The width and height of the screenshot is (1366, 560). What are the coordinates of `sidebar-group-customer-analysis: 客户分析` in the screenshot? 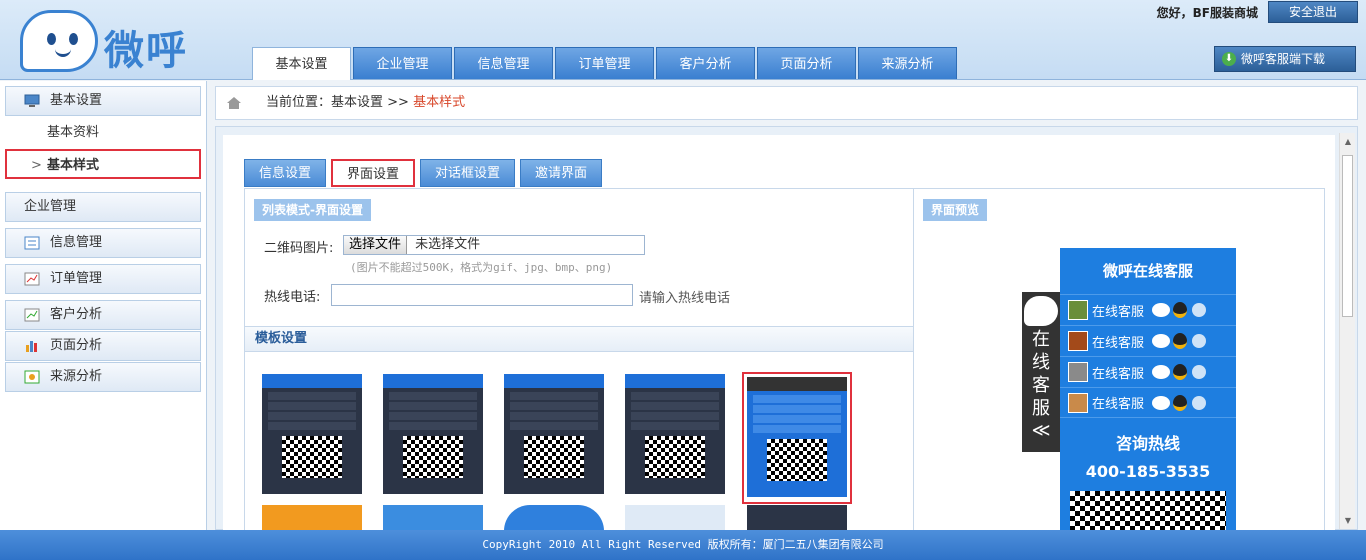 It's located at (103, 315).